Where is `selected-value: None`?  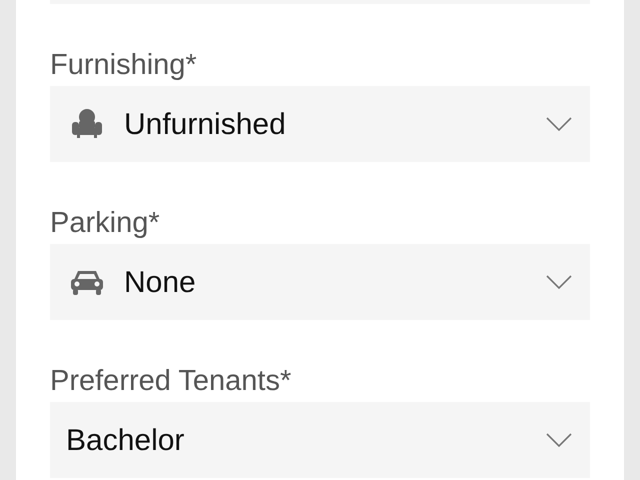
selected-value: None is located at coordinates (160, 282).